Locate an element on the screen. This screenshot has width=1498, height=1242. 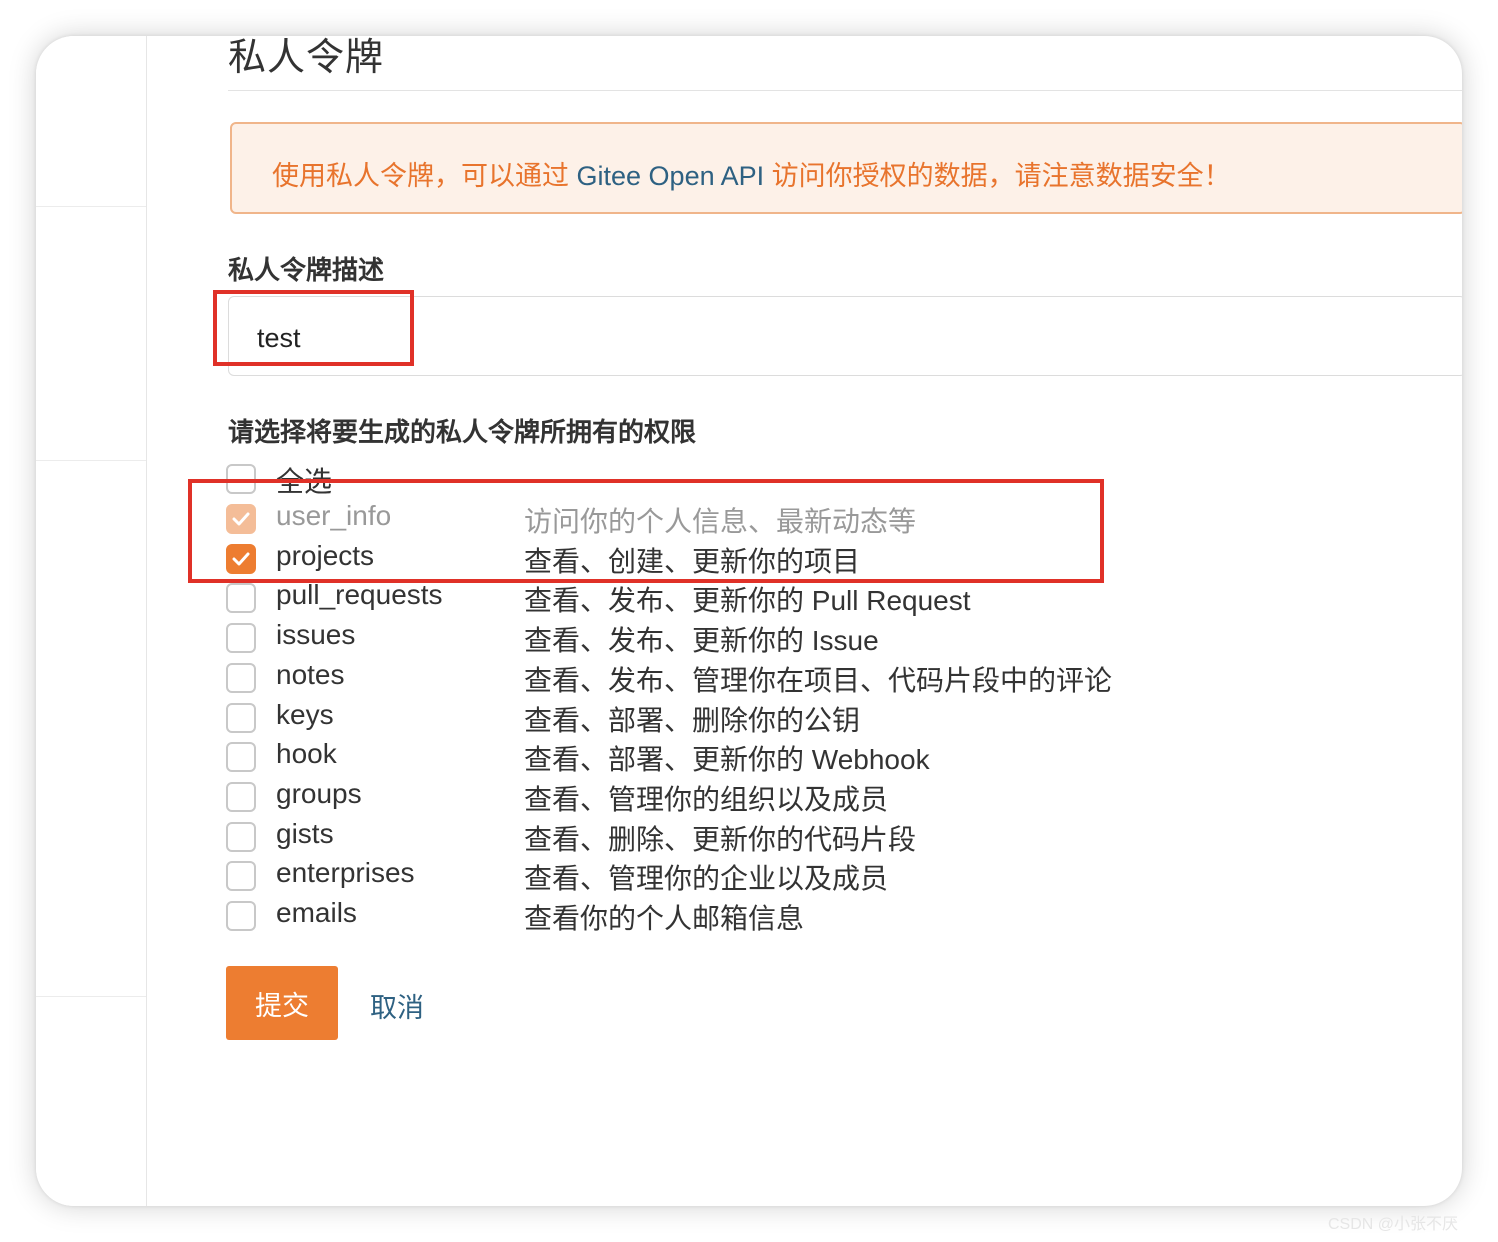
permission-checkbox-emails is located at coordinates (241, 916).